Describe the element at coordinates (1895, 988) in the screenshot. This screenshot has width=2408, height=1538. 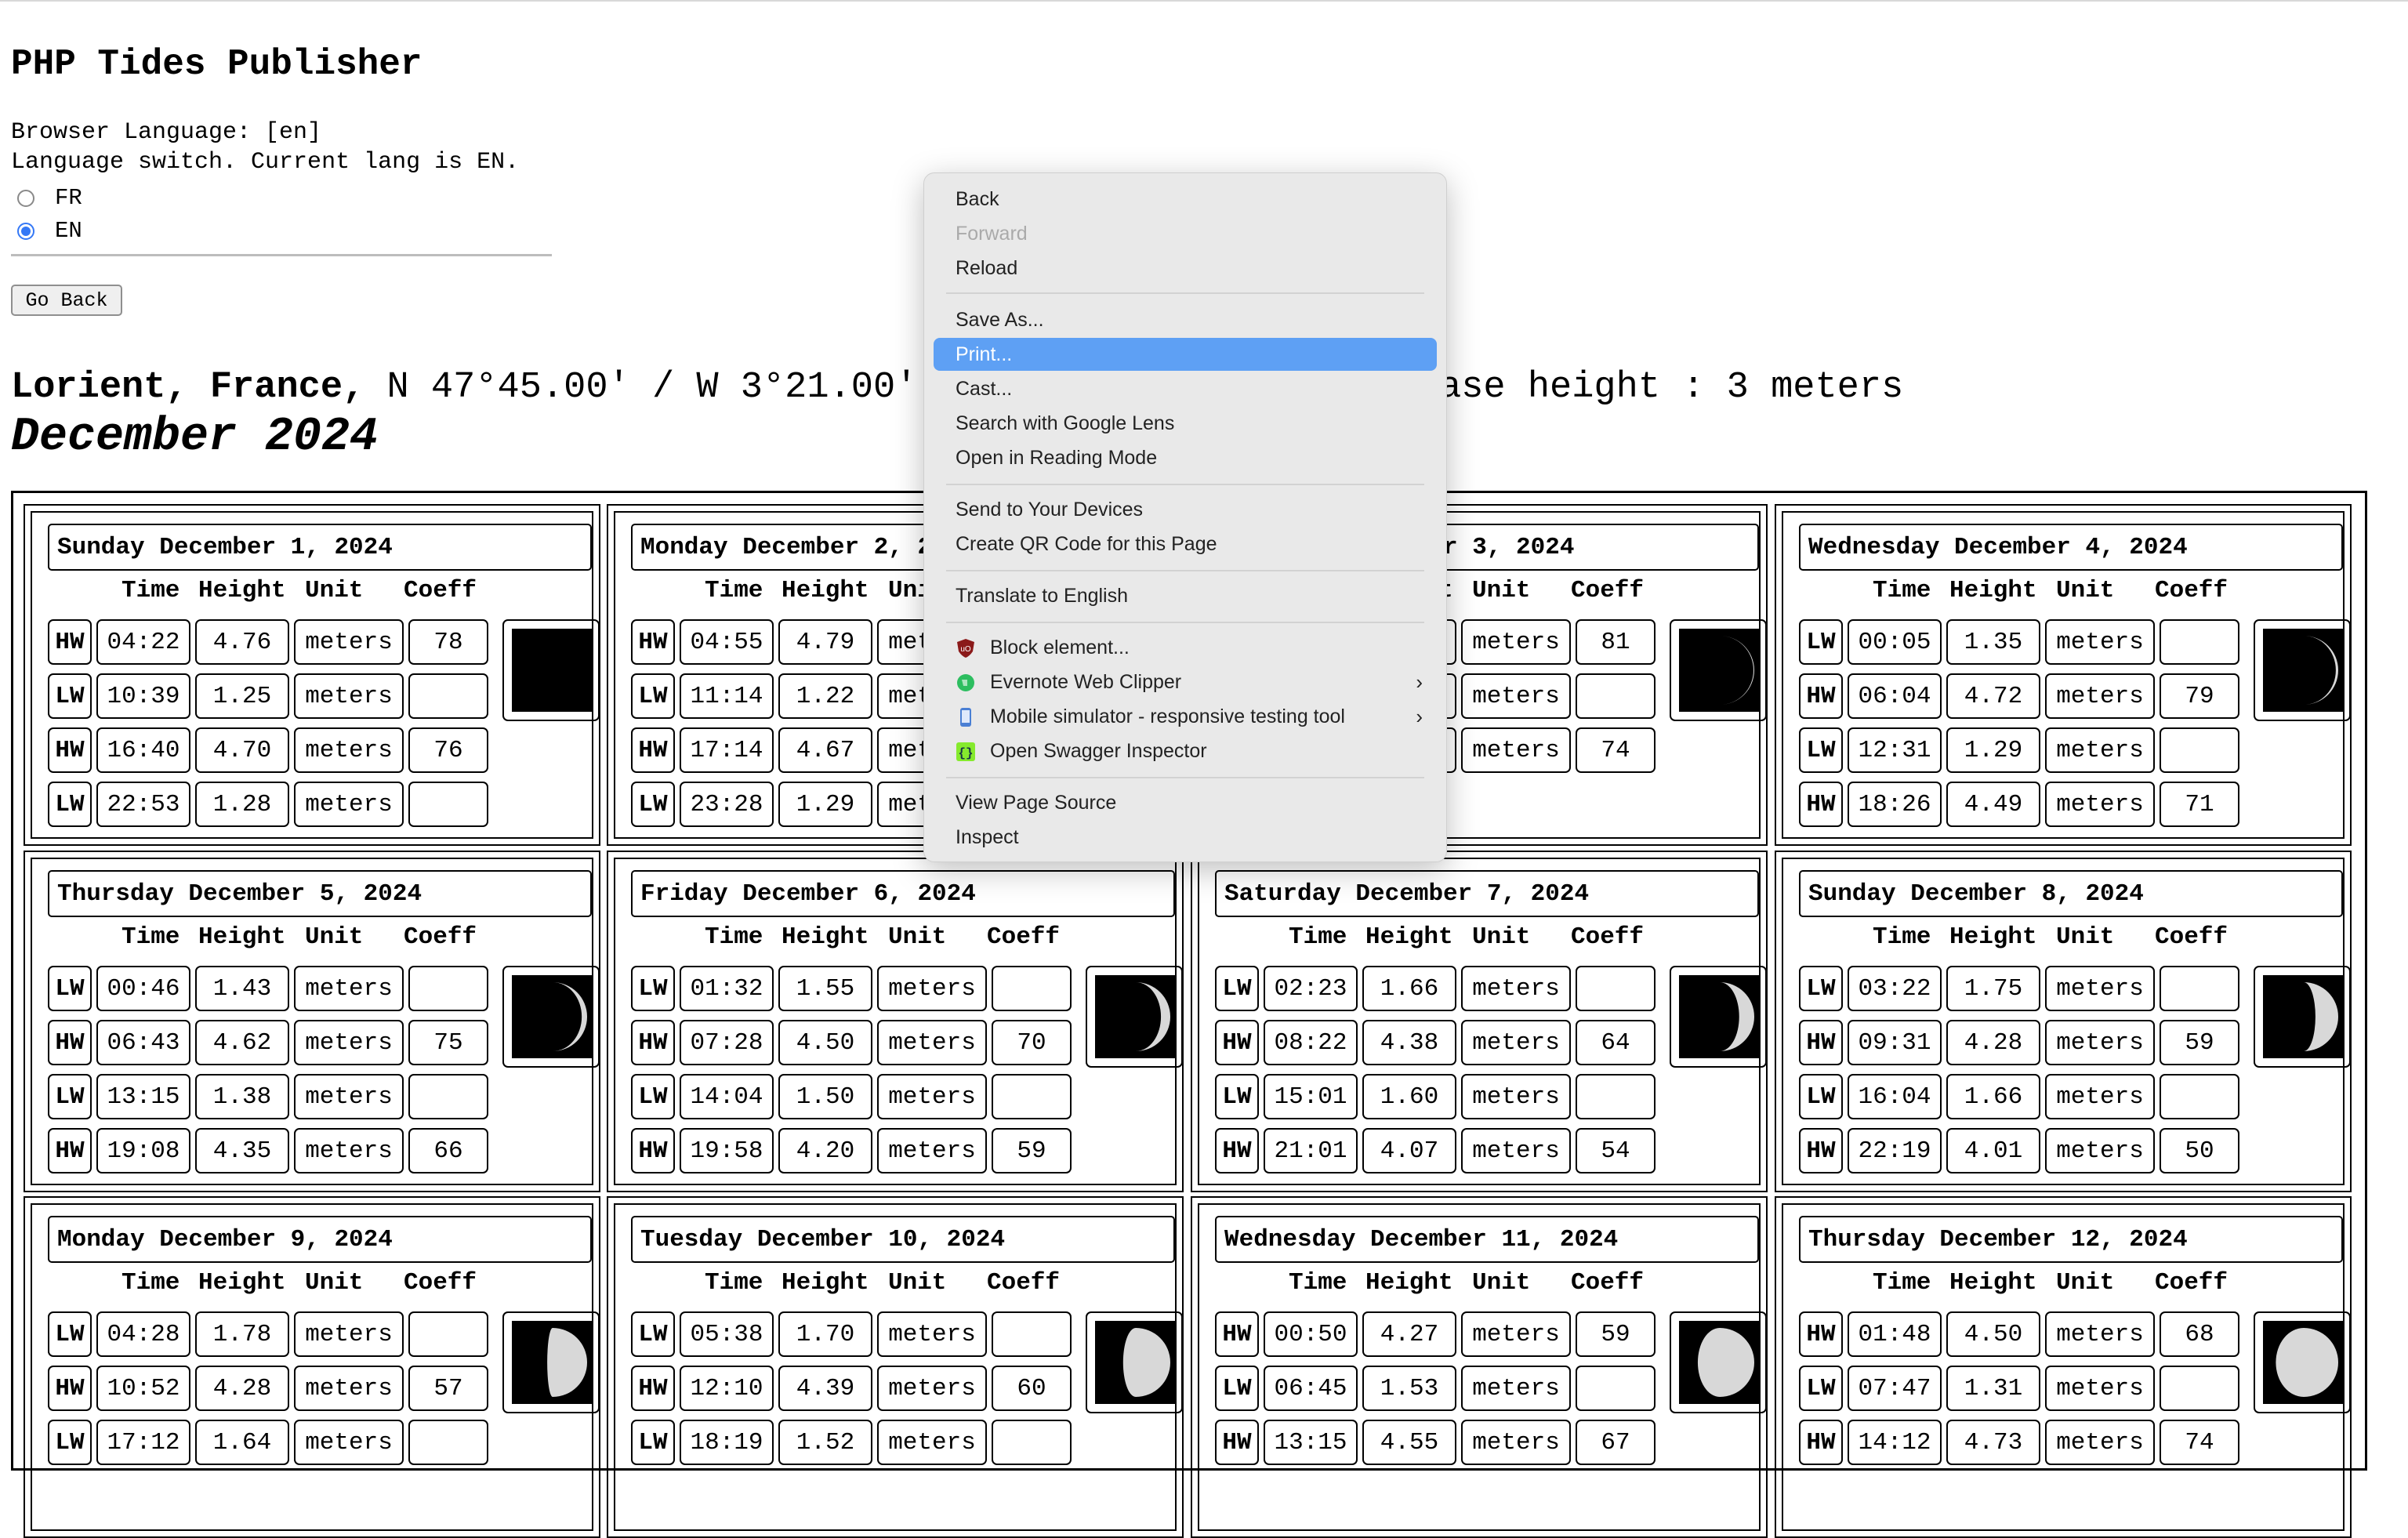
I see `tide-time: 03:22` at that location.